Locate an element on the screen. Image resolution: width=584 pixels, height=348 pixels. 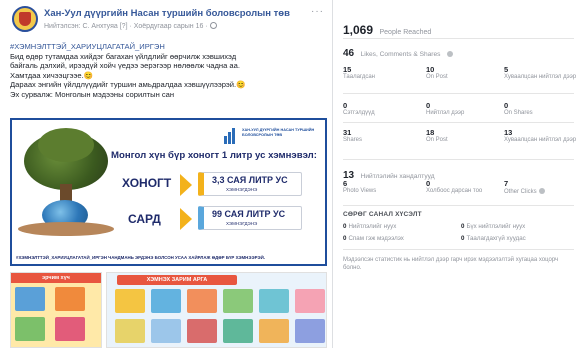
click-label-text: Other Clicks is located at coordinates (520, 192).